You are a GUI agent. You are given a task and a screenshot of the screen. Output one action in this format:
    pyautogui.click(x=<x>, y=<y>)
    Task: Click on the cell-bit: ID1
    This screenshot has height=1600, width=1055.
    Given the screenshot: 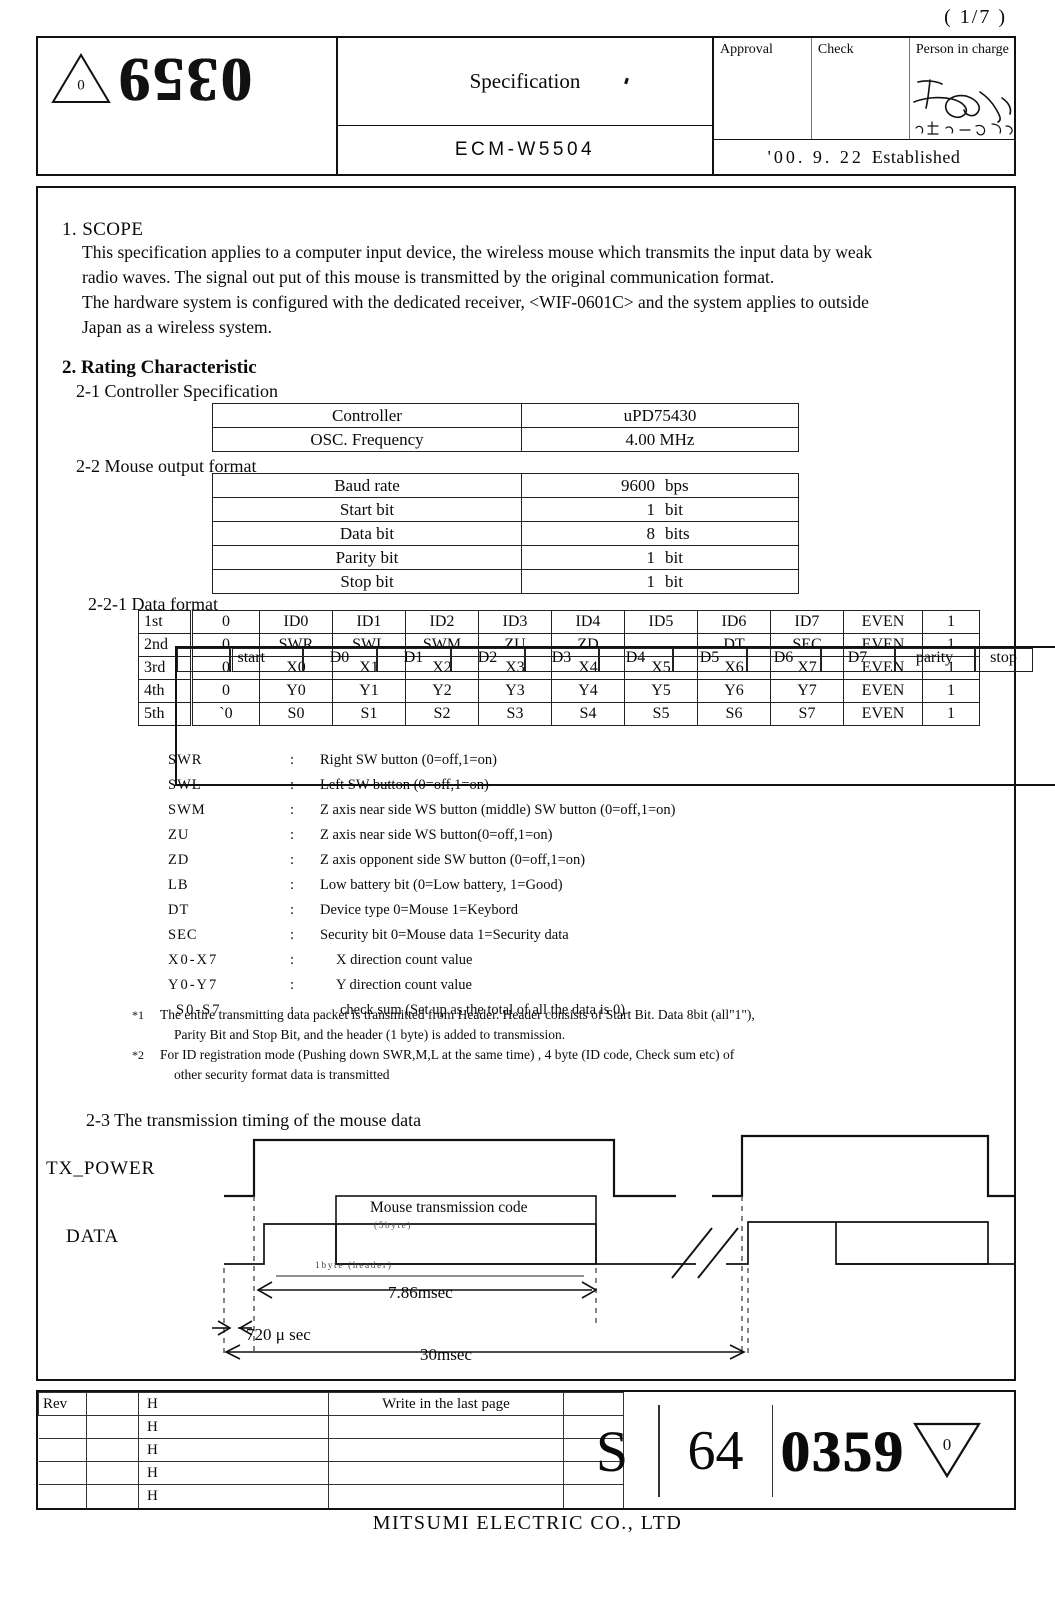 What is the action you would take?
    pyautogui.click(x=369, y=622)
    